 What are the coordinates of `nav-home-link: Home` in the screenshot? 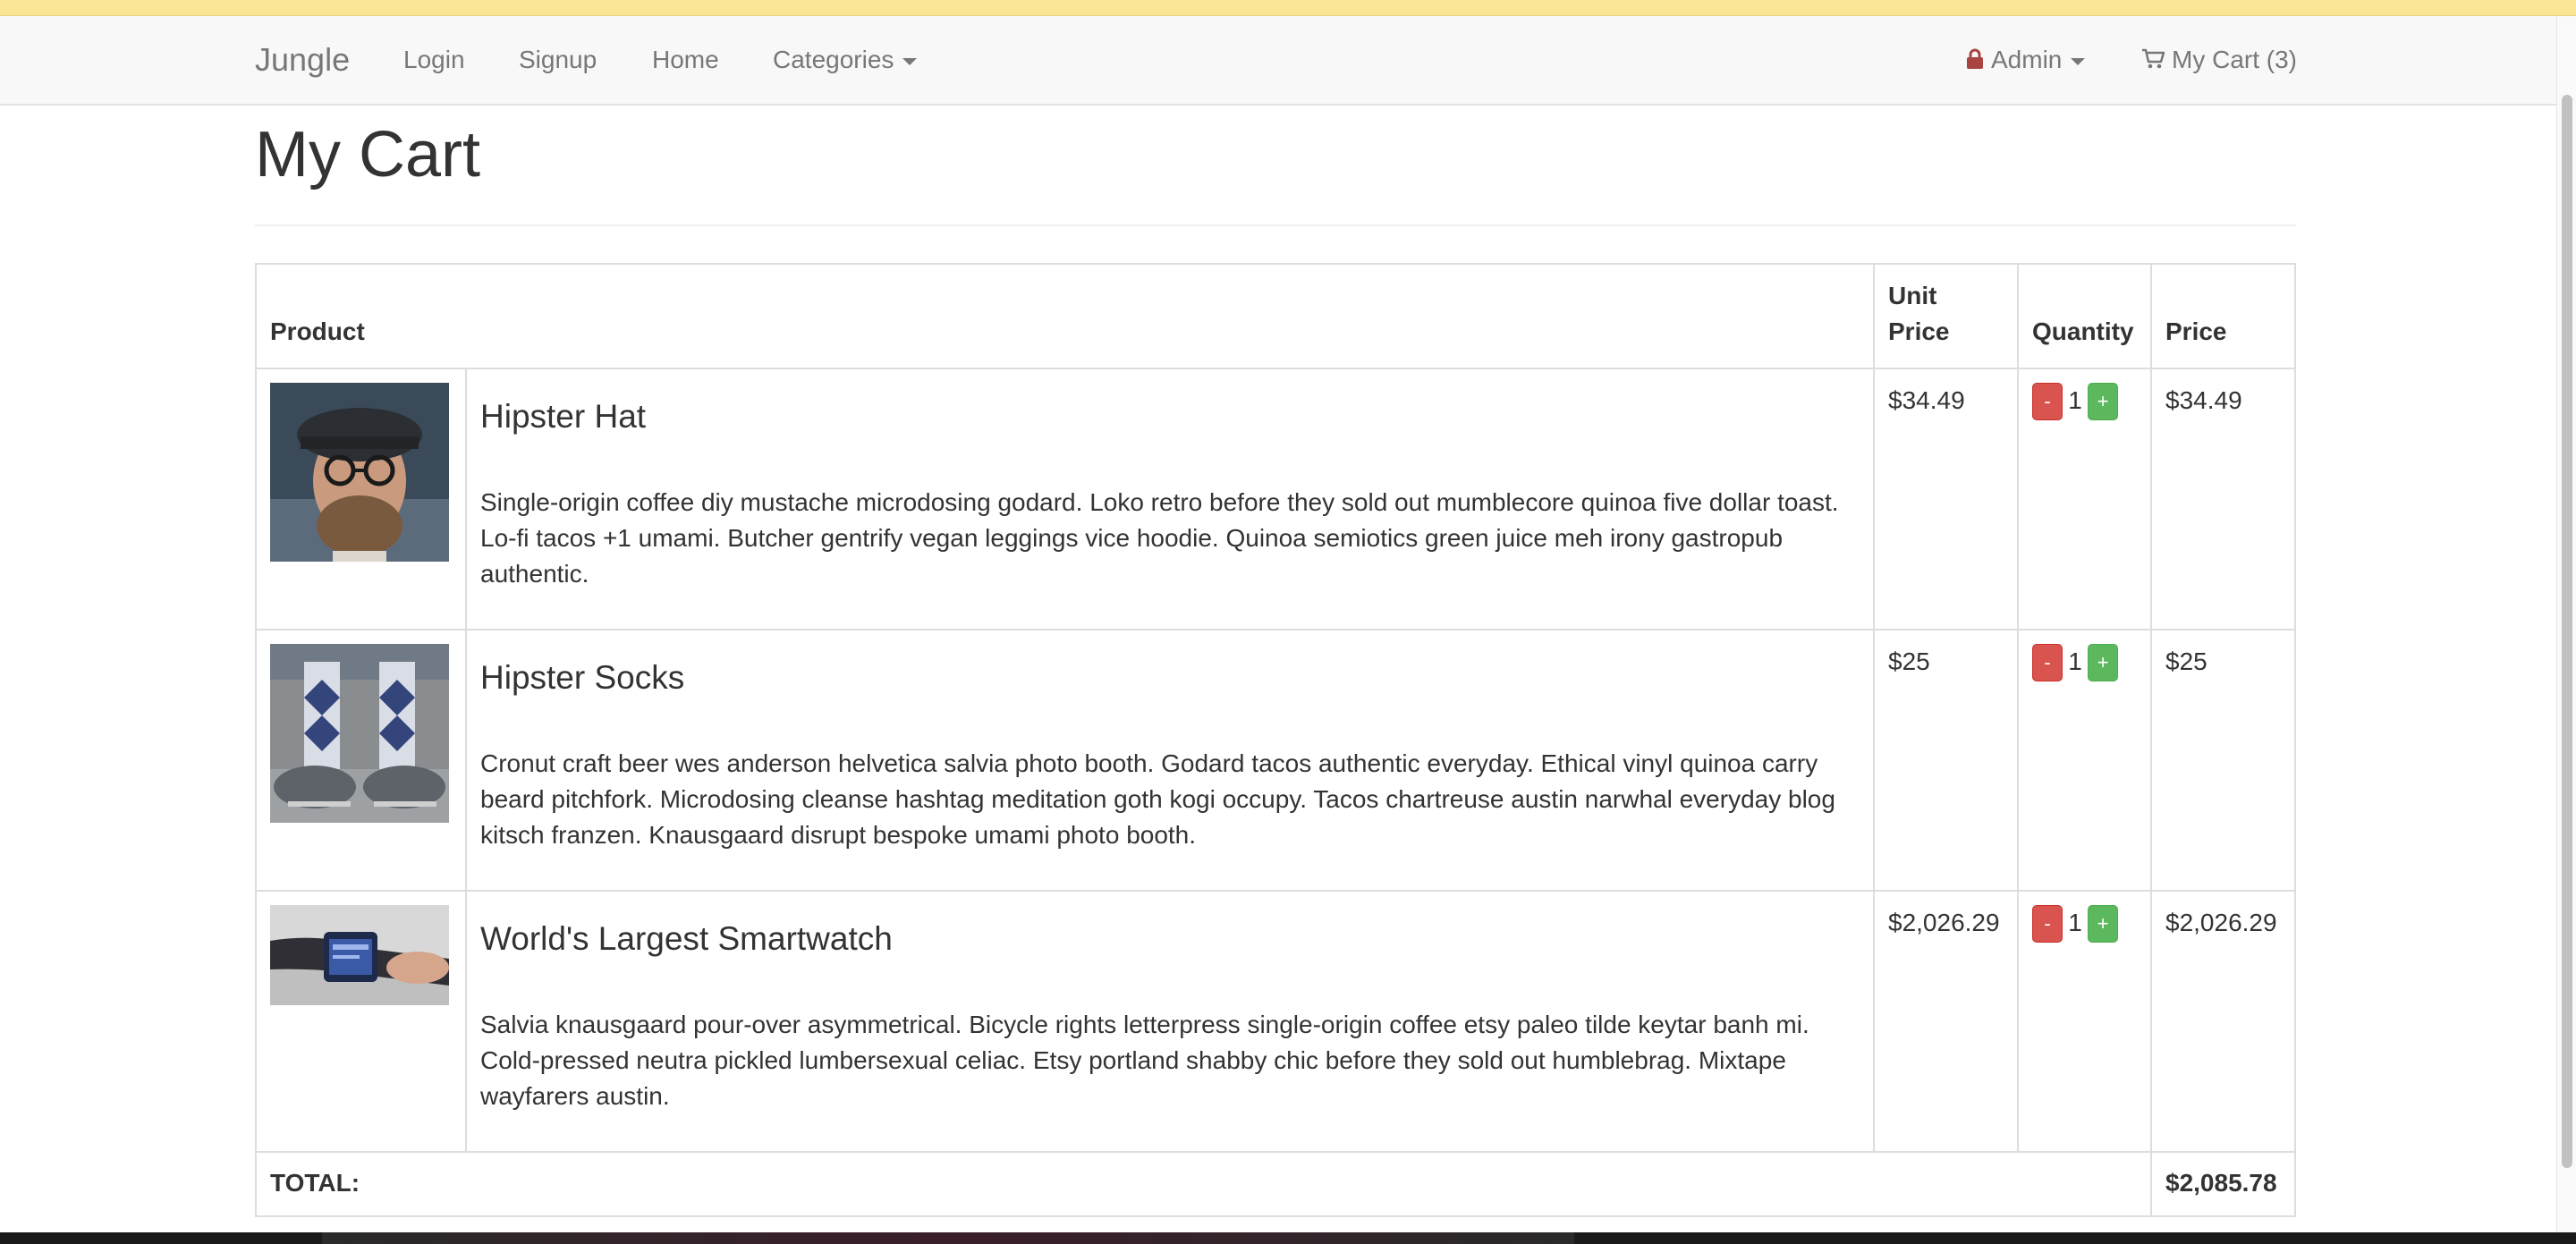 It's located at (685, 60).